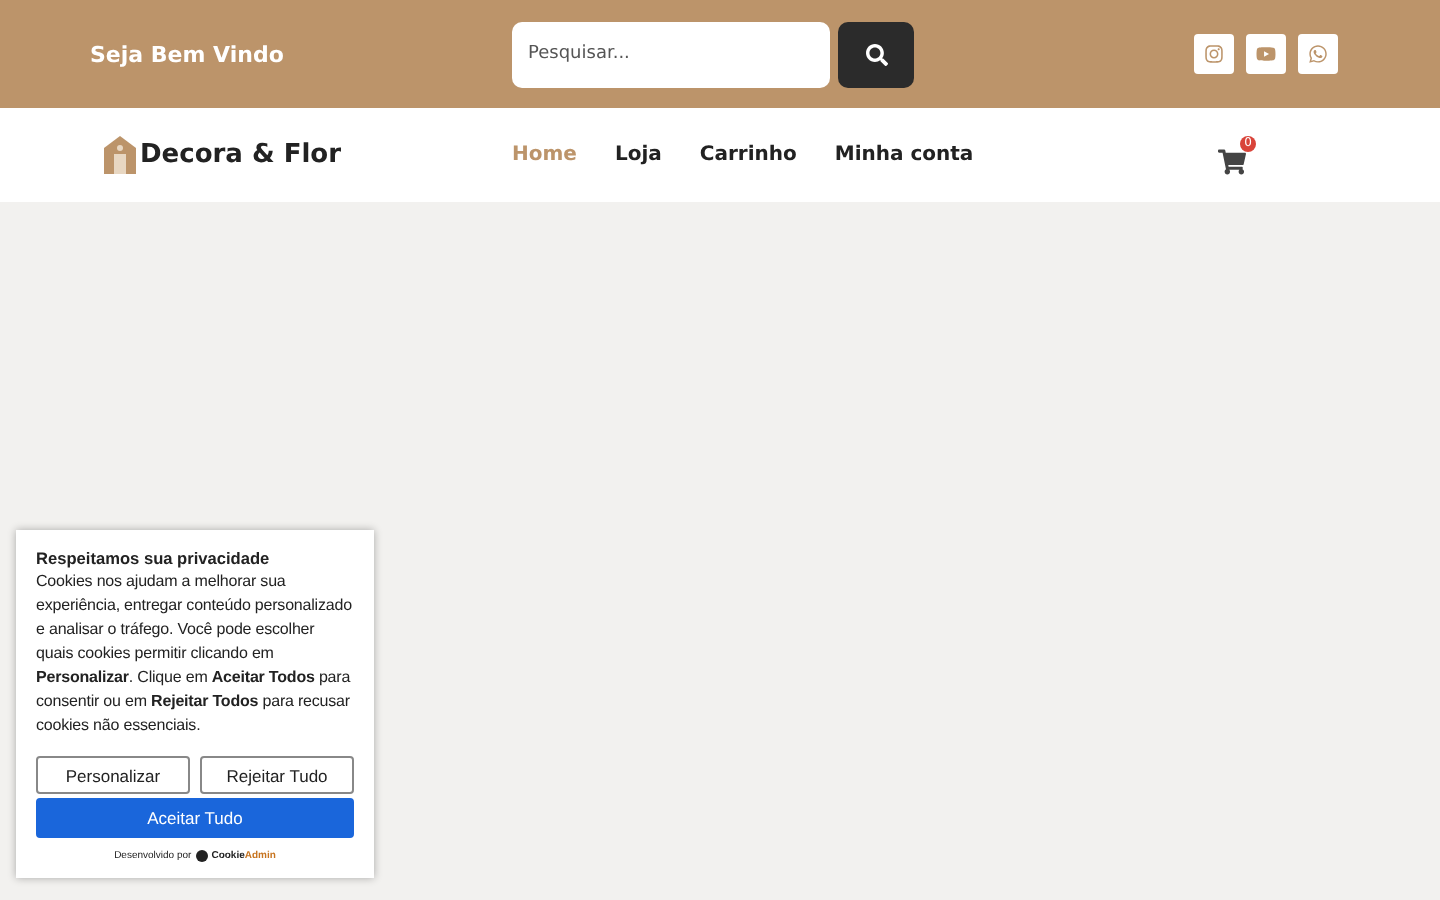 This screenshot has height=900, width=1440. I want to click on search-icon, so click(876, 54).